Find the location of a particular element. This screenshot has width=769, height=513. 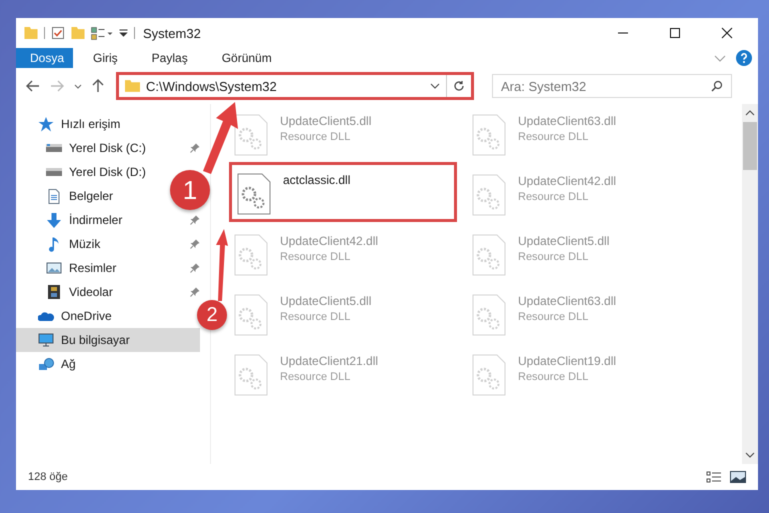

cloud-icon is located at coordinates (46, 316).